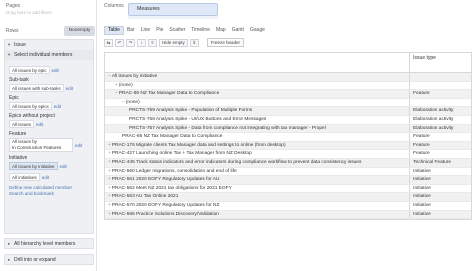 This screenshot has height=271, width=474. Describe the element at coordinates (41, 145) in the screenshot. I see `chip-feature-construction: All issues by In Construction Features` at that location.